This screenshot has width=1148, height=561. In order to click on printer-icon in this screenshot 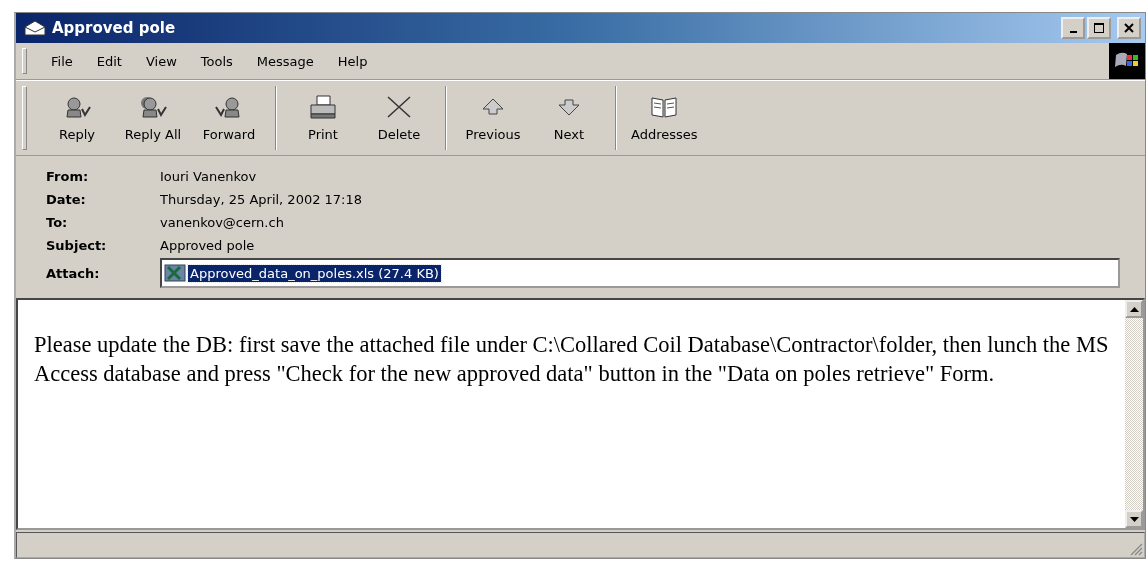, I will do `click(323, 106)`.